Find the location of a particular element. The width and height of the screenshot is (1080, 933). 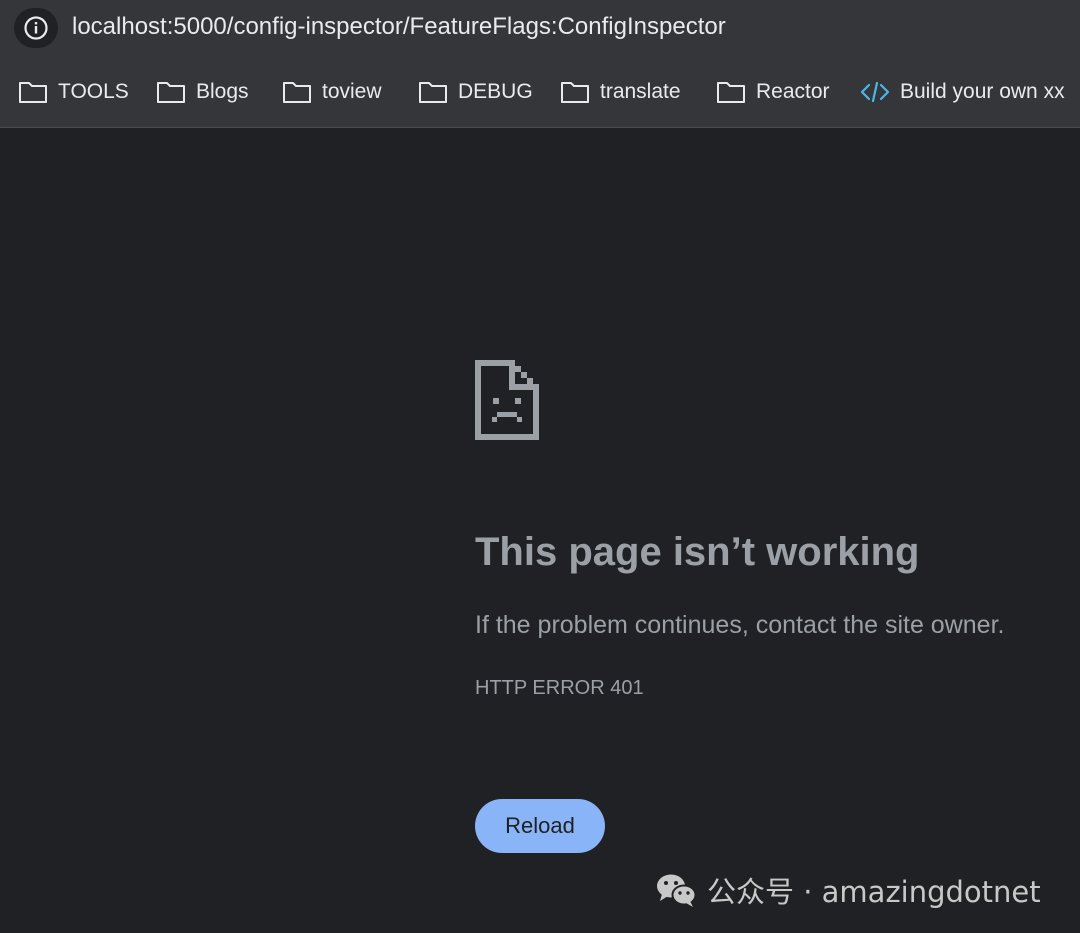

error-title: This page isn’t working is located at coordinates (697, 552).